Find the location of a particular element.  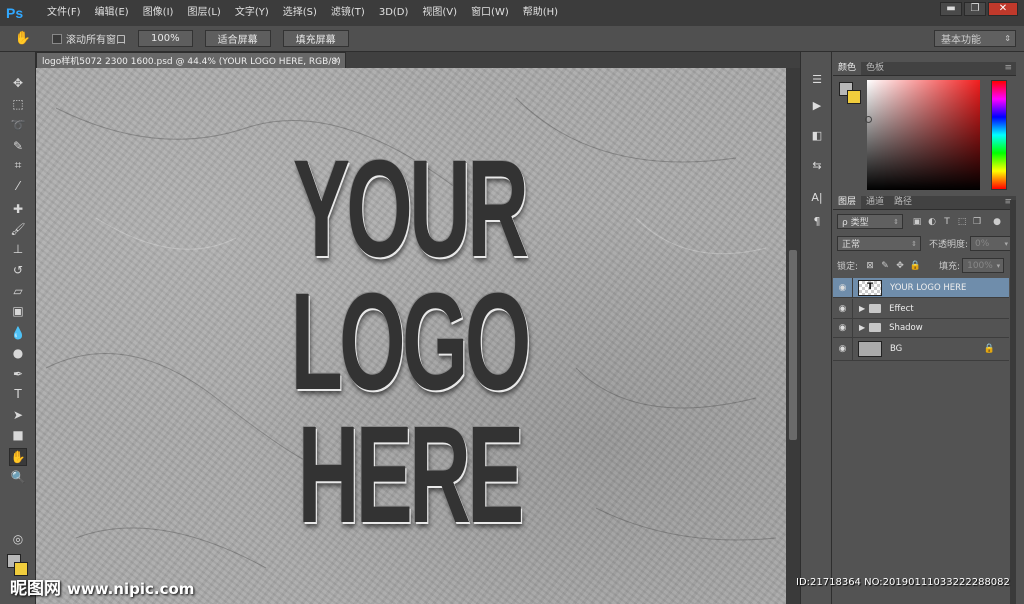

menu-help: 帮助(H) is located at coordinates (540, 13).